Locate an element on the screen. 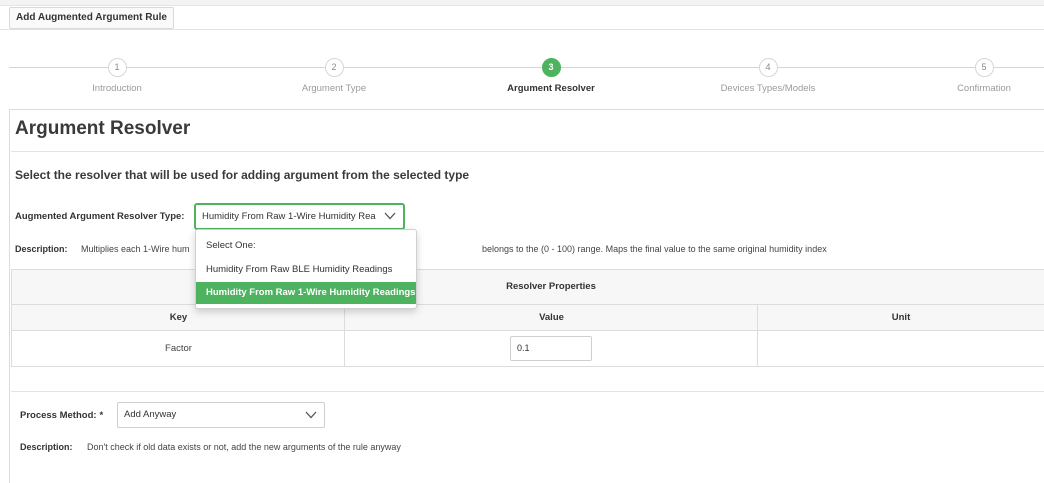  table-cell-key: Factor is located at coordinates (178, 349).